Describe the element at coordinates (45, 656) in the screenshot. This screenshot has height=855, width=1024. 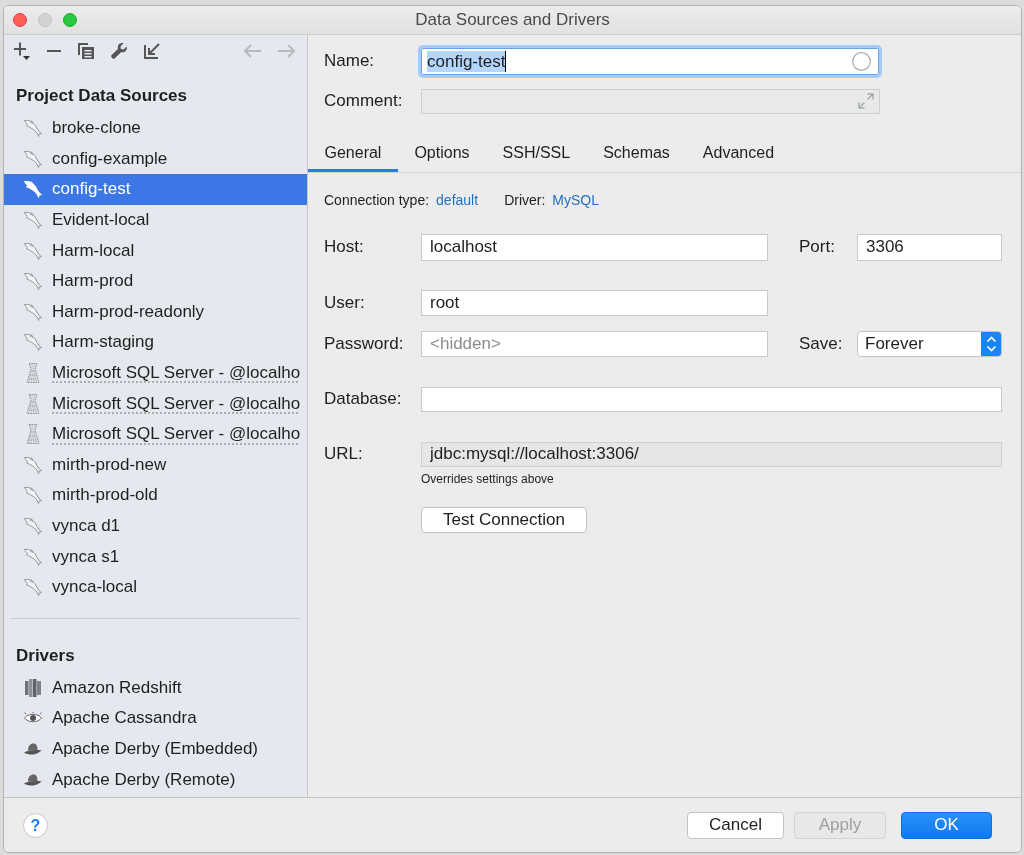
I see `section-heading: Drivers` at that location.